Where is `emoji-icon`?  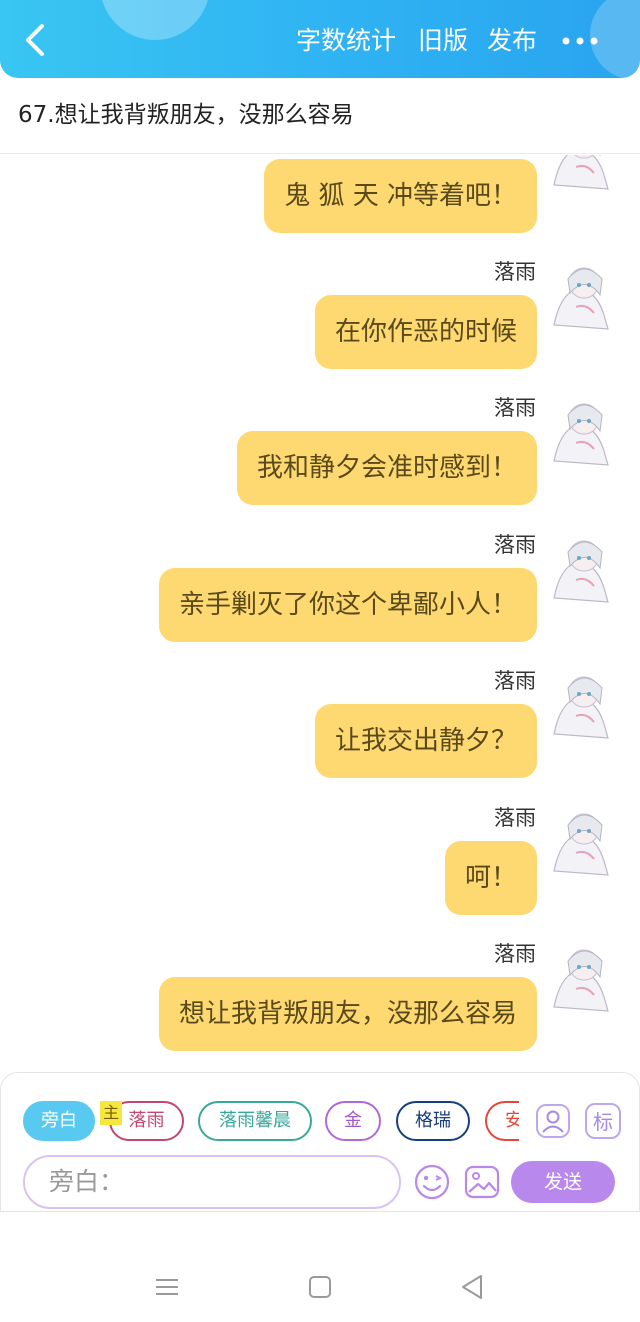 emoji-icon is located at coordinates (432, 1182).